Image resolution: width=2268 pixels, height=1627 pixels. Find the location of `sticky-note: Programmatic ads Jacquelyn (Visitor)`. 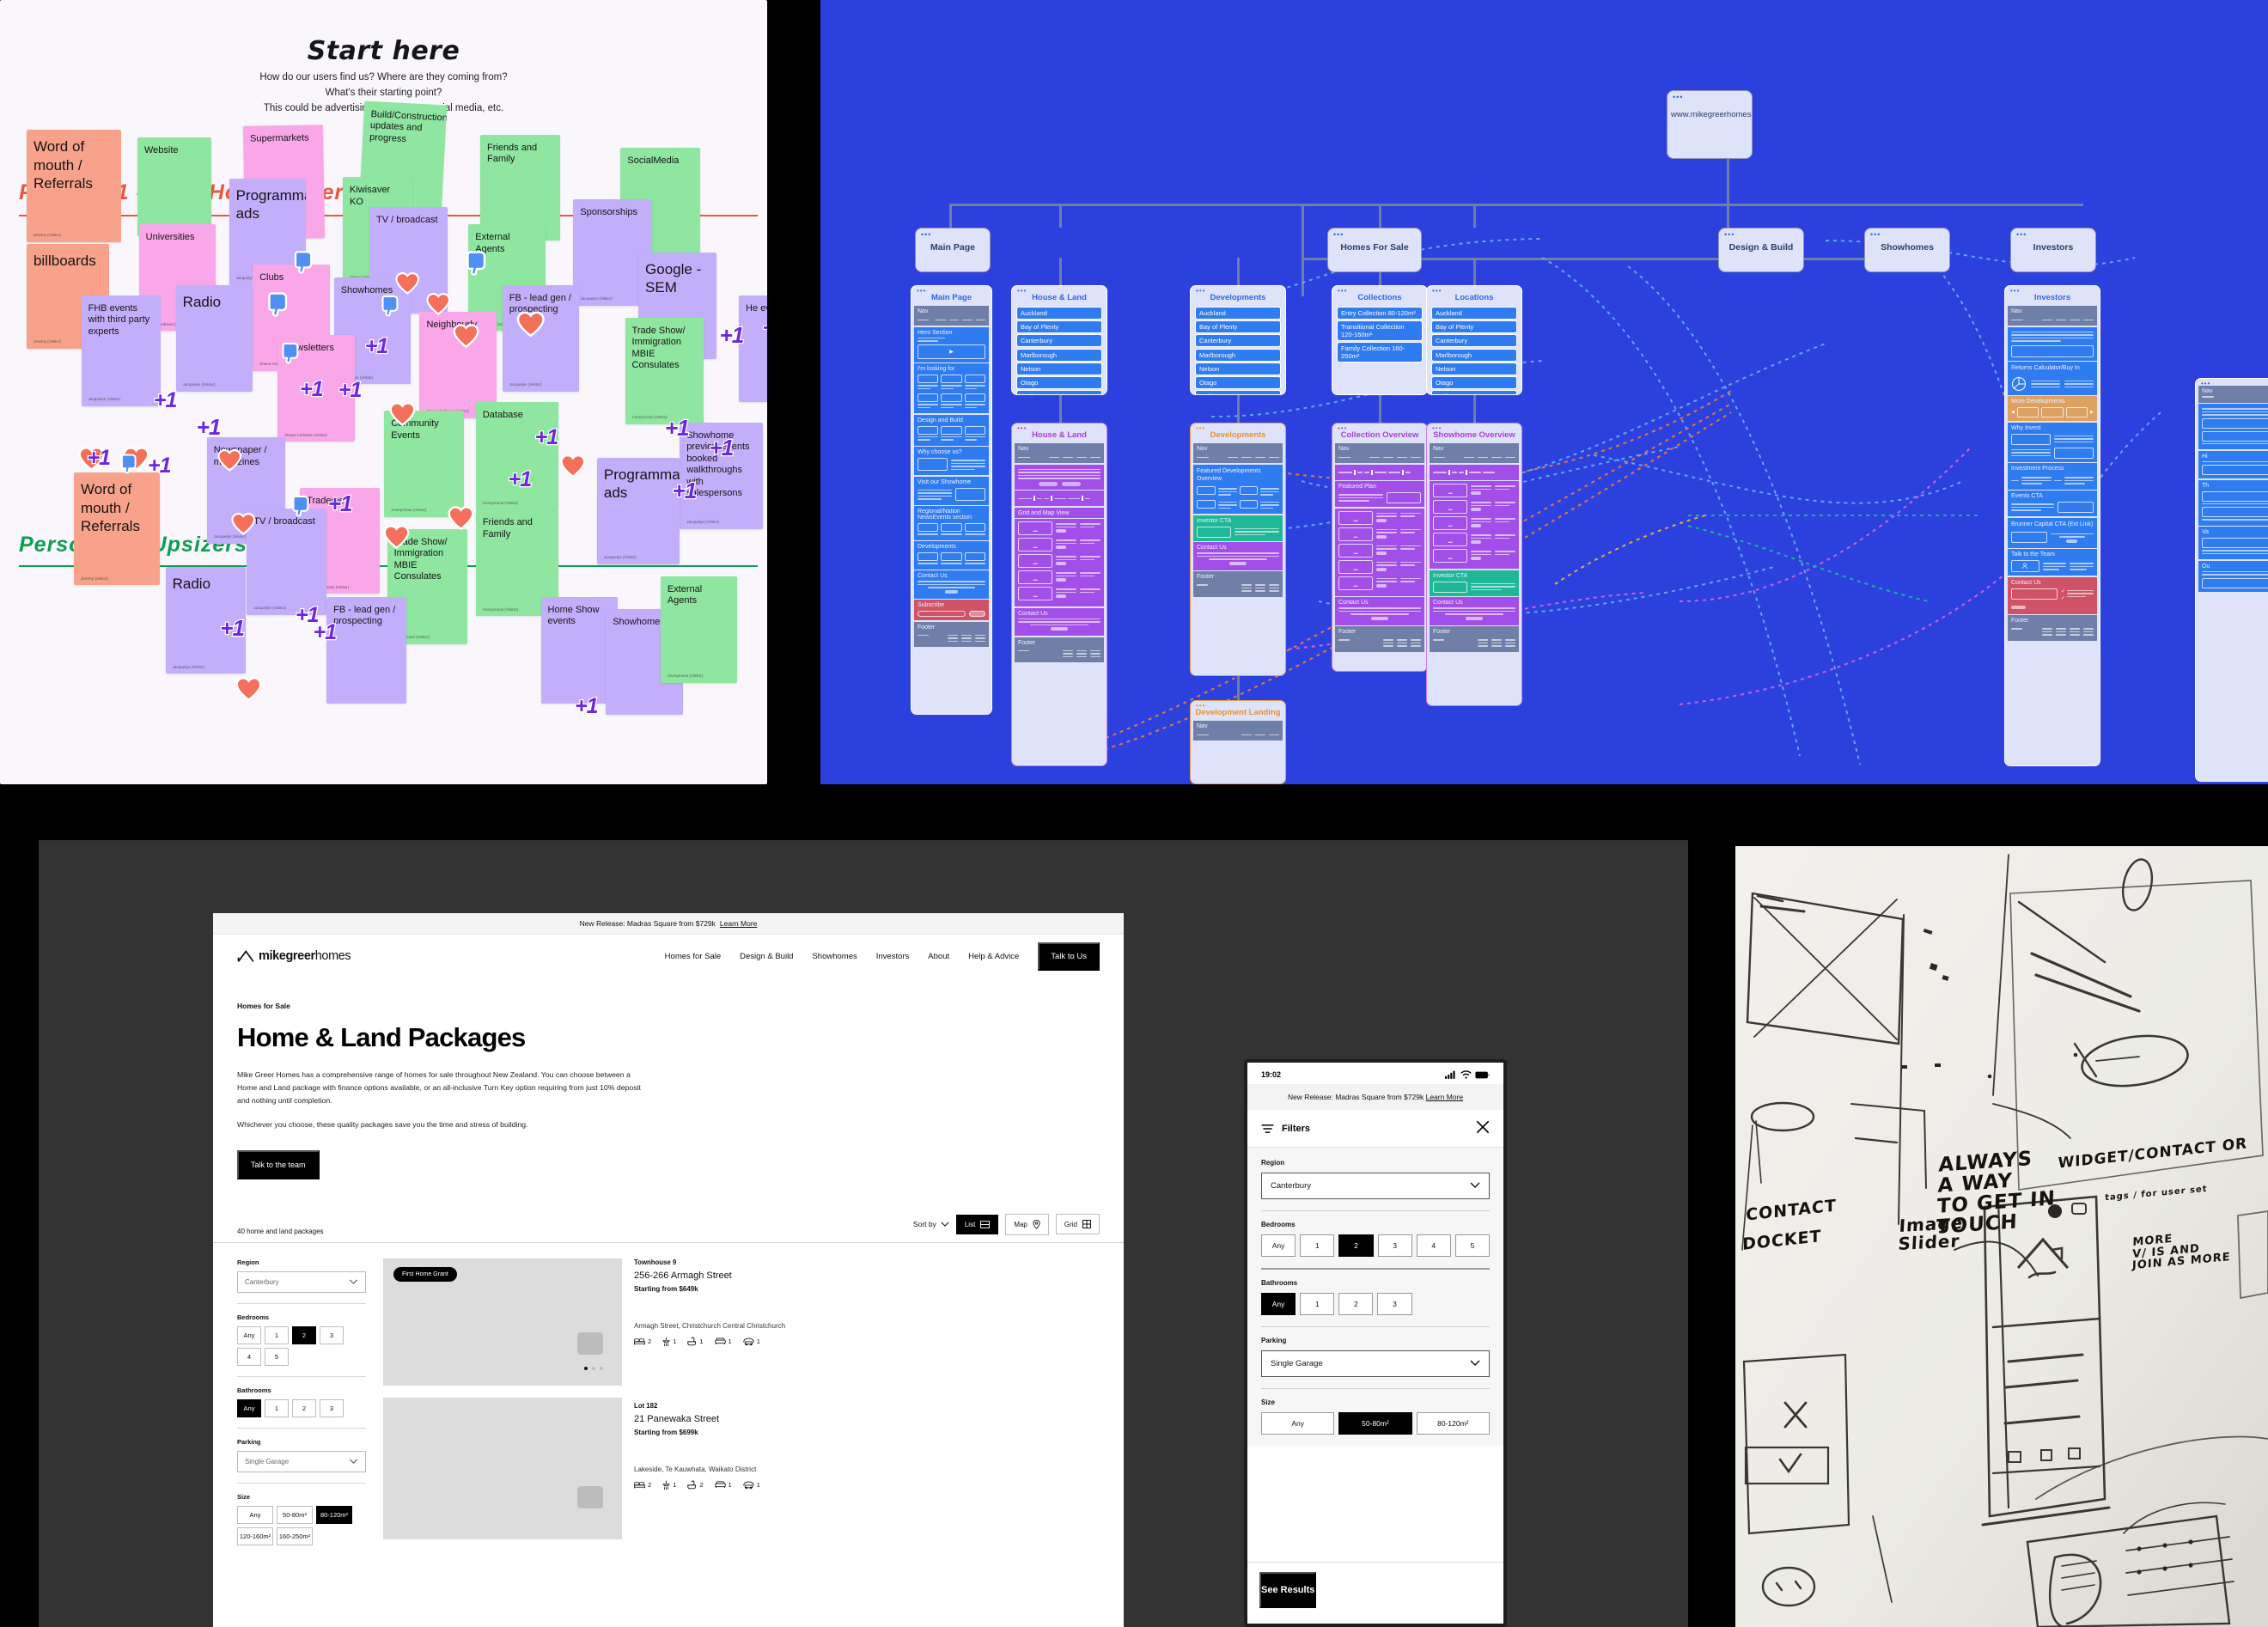

sticky-note: Programmatic ads Jacquelyn (Visitor) is located at coordinates (638, 511).